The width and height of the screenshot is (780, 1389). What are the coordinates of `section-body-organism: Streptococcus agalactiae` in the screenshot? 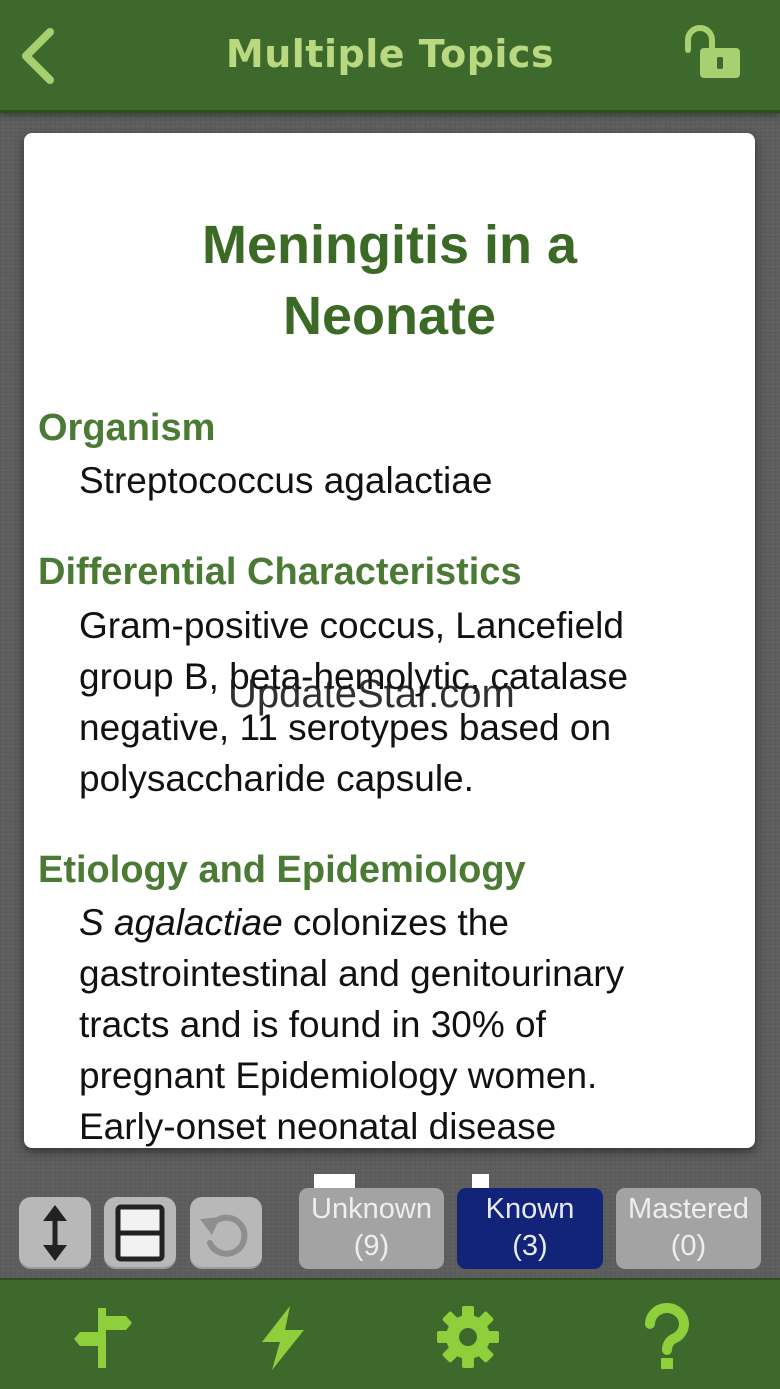 It's located at (409, 480).